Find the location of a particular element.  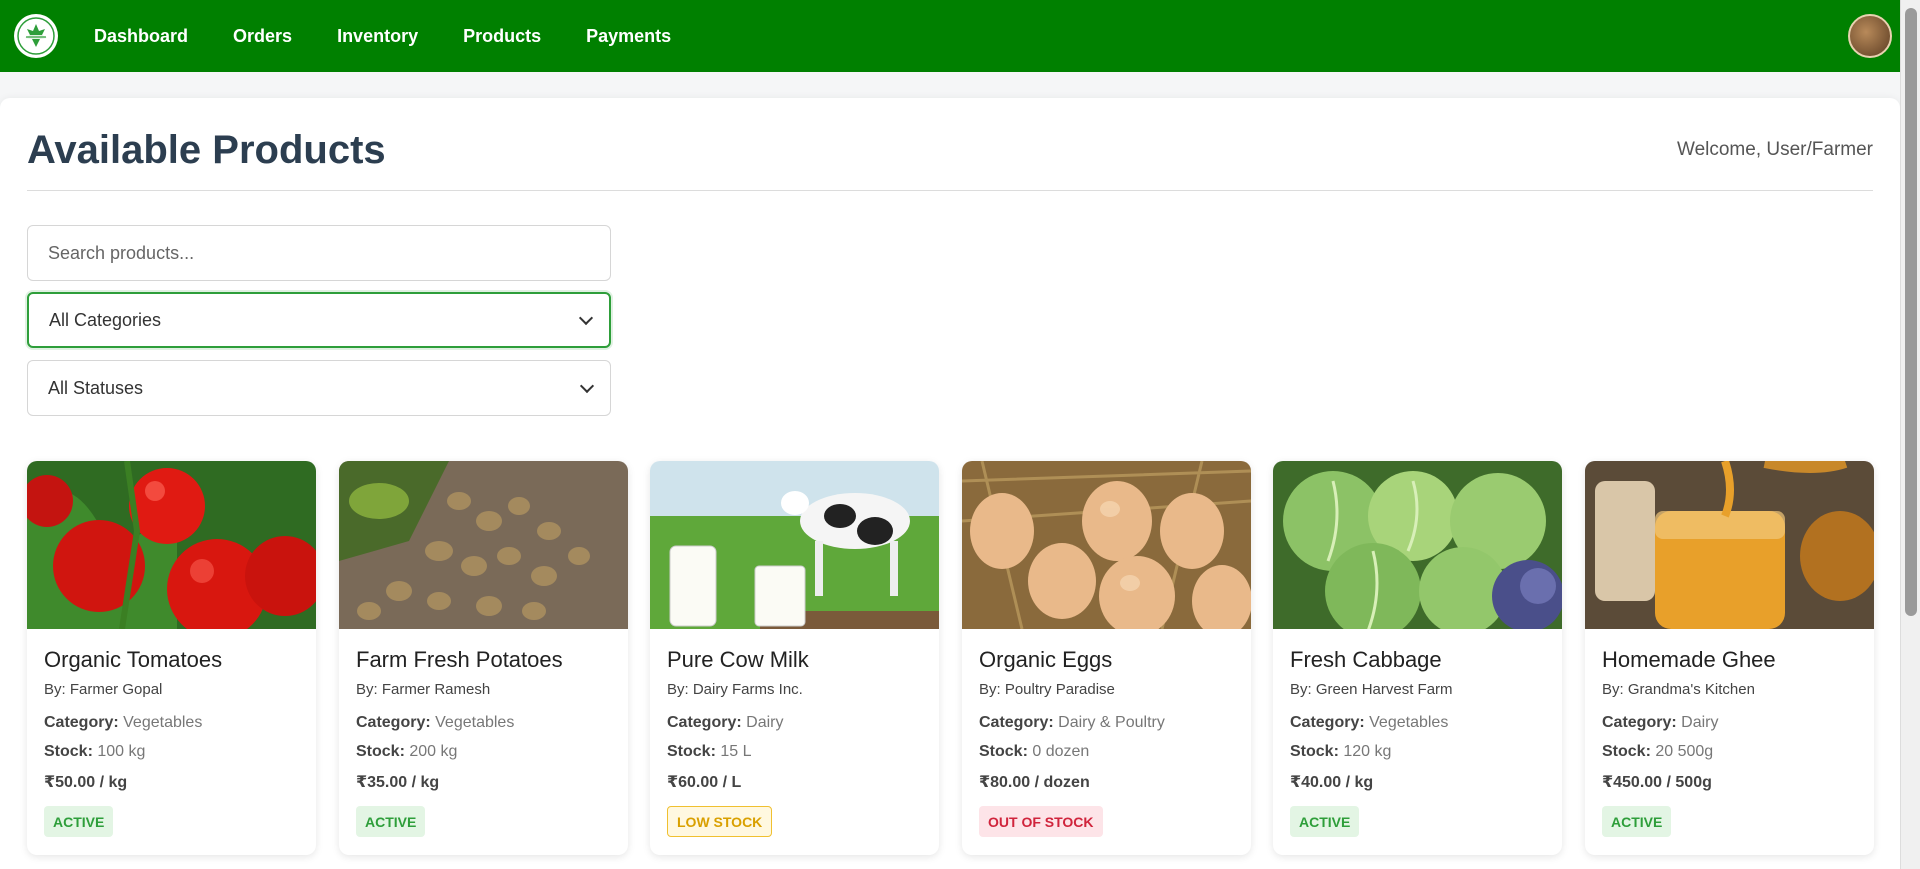

stock-value: 15 L is located at coordinates (736, 751).